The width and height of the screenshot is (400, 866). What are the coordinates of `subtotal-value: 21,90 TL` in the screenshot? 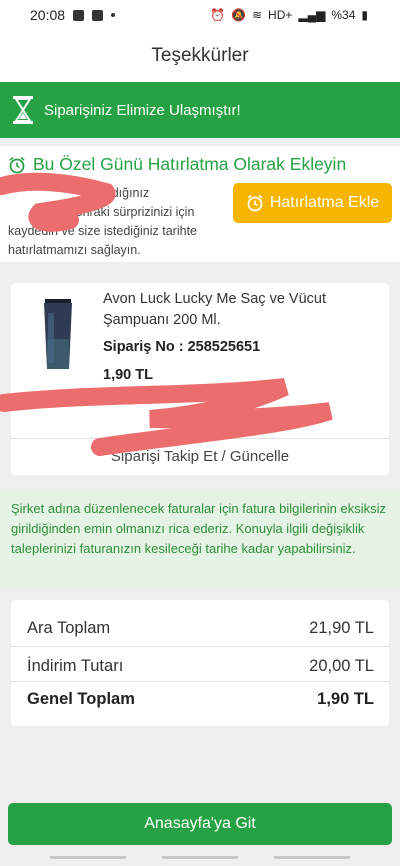 It's located at (341, 628).